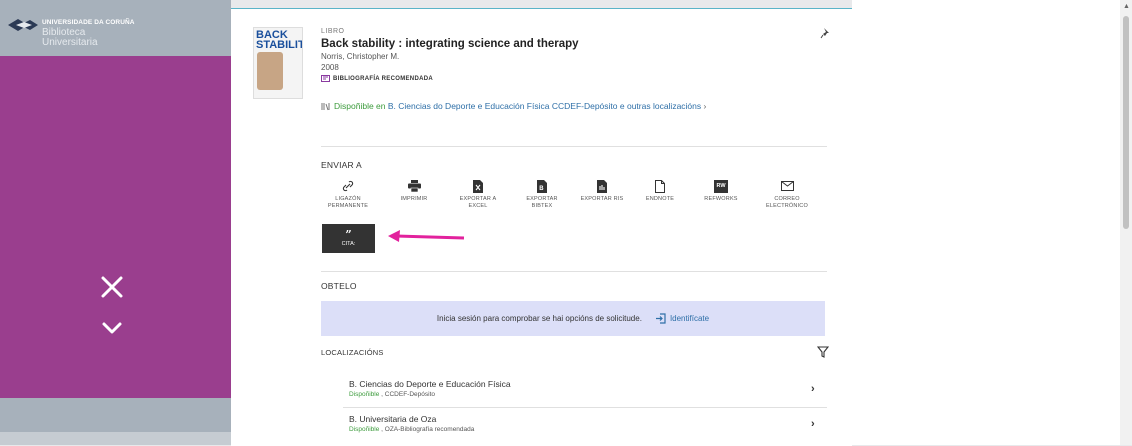 The height and width of the screenshot is (446, 1132). Describe the element at coordinates (826, 33) in the screenshot. I see `pin-icon` at that location.